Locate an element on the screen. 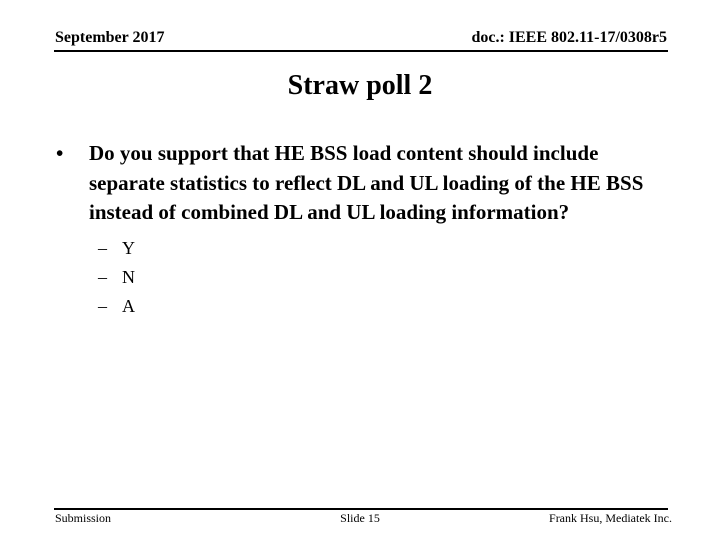  header-doc-id: doc.: IEEE 802.11-17/0308r5 is located at coordinates (569, 37).